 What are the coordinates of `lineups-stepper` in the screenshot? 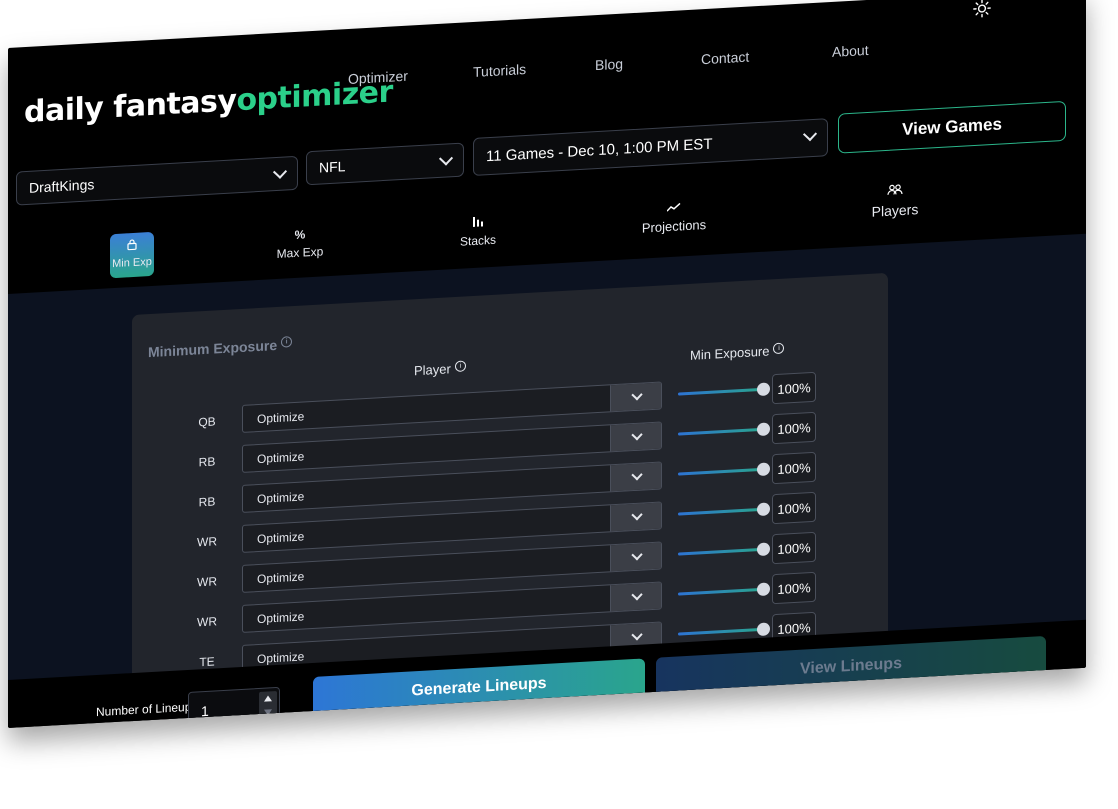 It's located at (268, 706).